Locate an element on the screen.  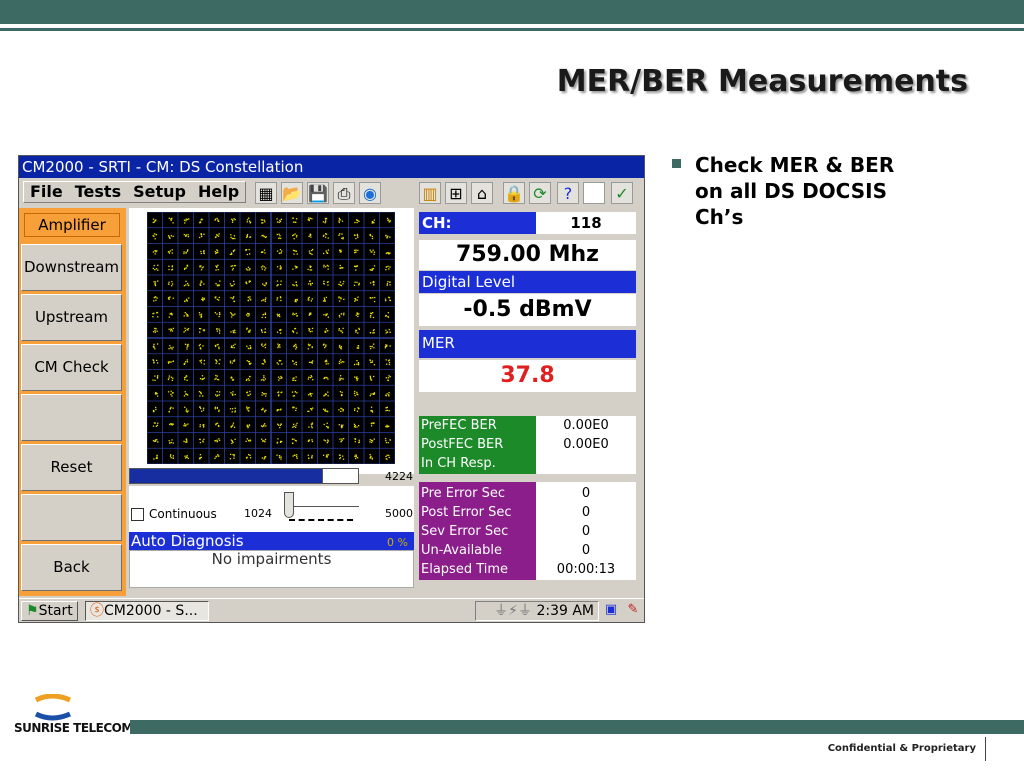
help-icon: ? is located at coordinates (568, 193).